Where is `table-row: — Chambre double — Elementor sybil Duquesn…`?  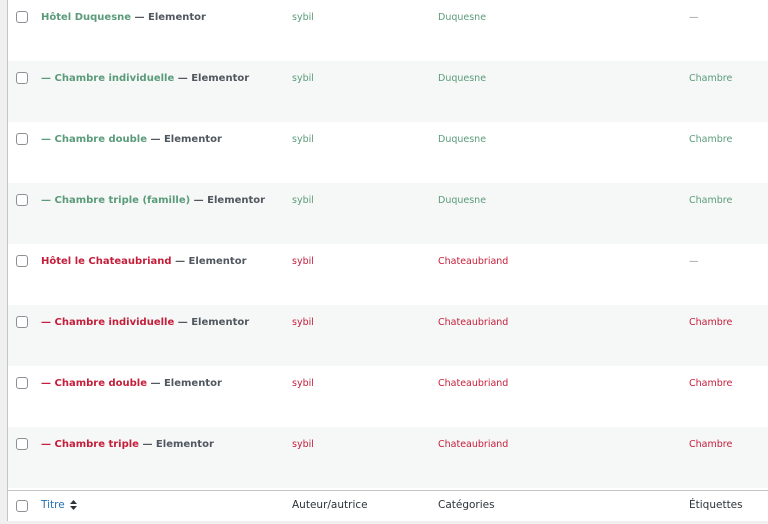 table-row: — Chambre double — Elementor sybil Duquesn… is located at coordinates (388, 152).